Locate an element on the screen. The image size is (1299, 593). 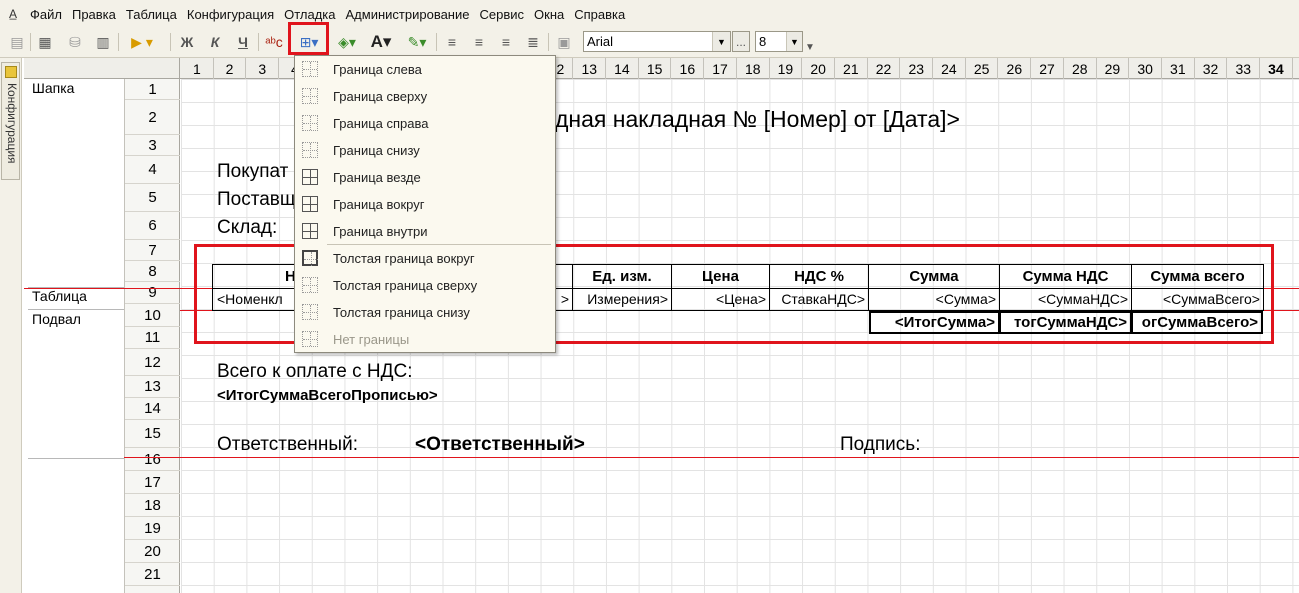
menu-table: Таблица is located at coordinates (151, 14).